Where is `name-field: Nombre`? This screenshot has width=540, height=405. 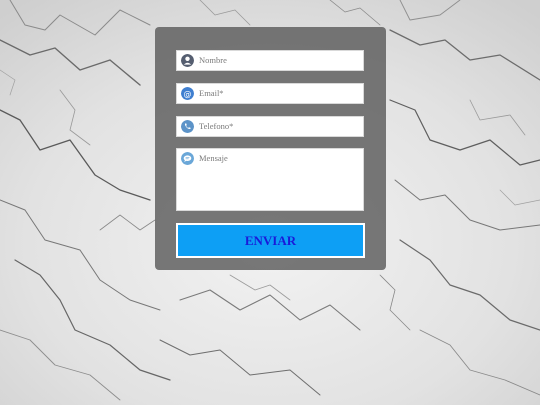 name-field: Nombre is located at coordinates (270, 60).